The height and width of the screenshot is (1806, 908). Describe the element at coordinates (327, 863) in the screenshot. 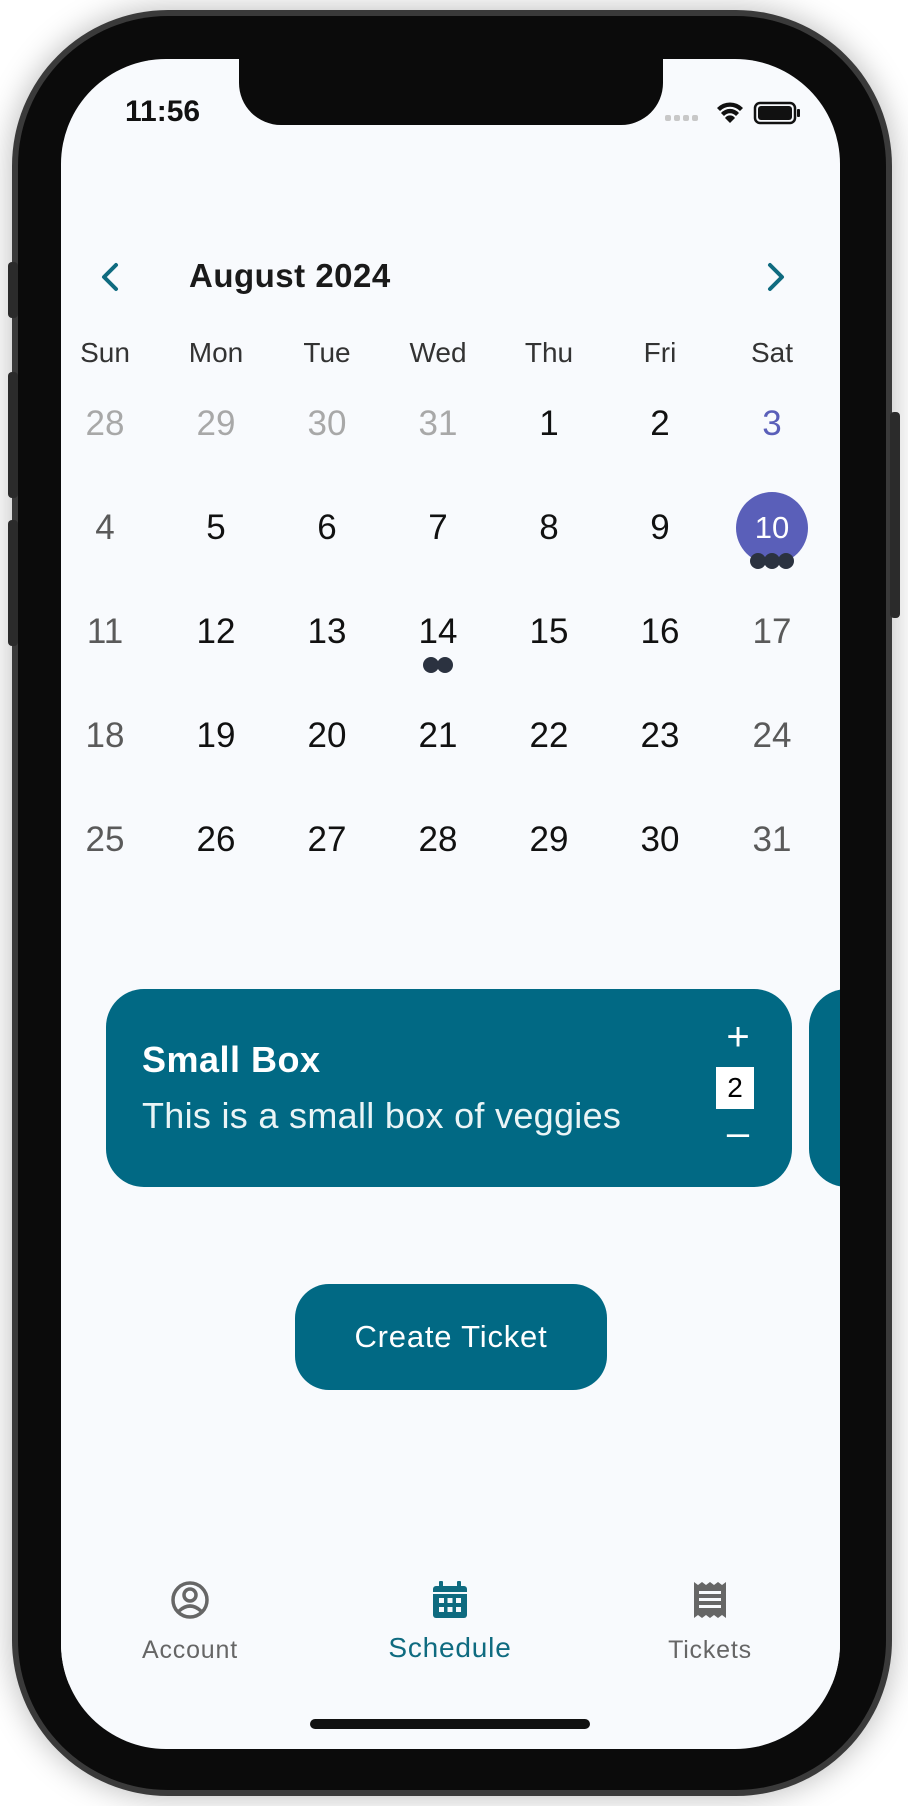

I see `calendar-day: 27` at that location.